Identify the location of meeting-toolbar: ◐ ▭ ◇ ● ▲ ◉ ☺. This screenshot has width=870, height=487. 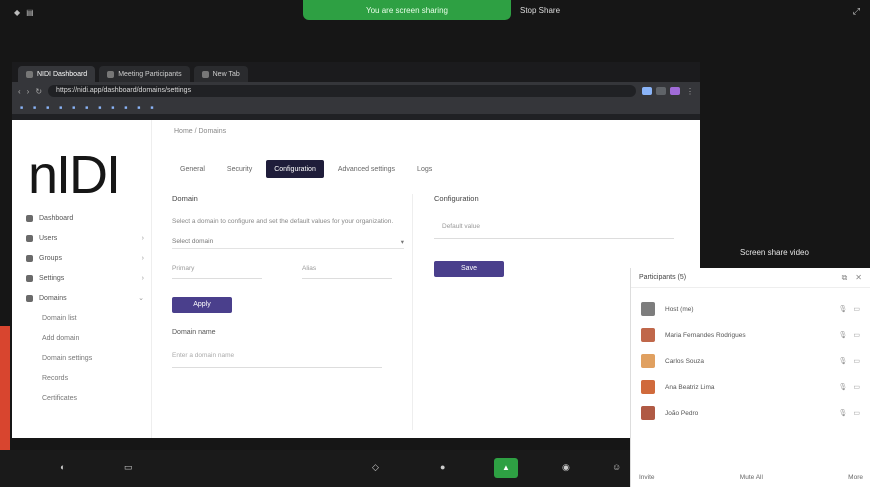
(315, 468).